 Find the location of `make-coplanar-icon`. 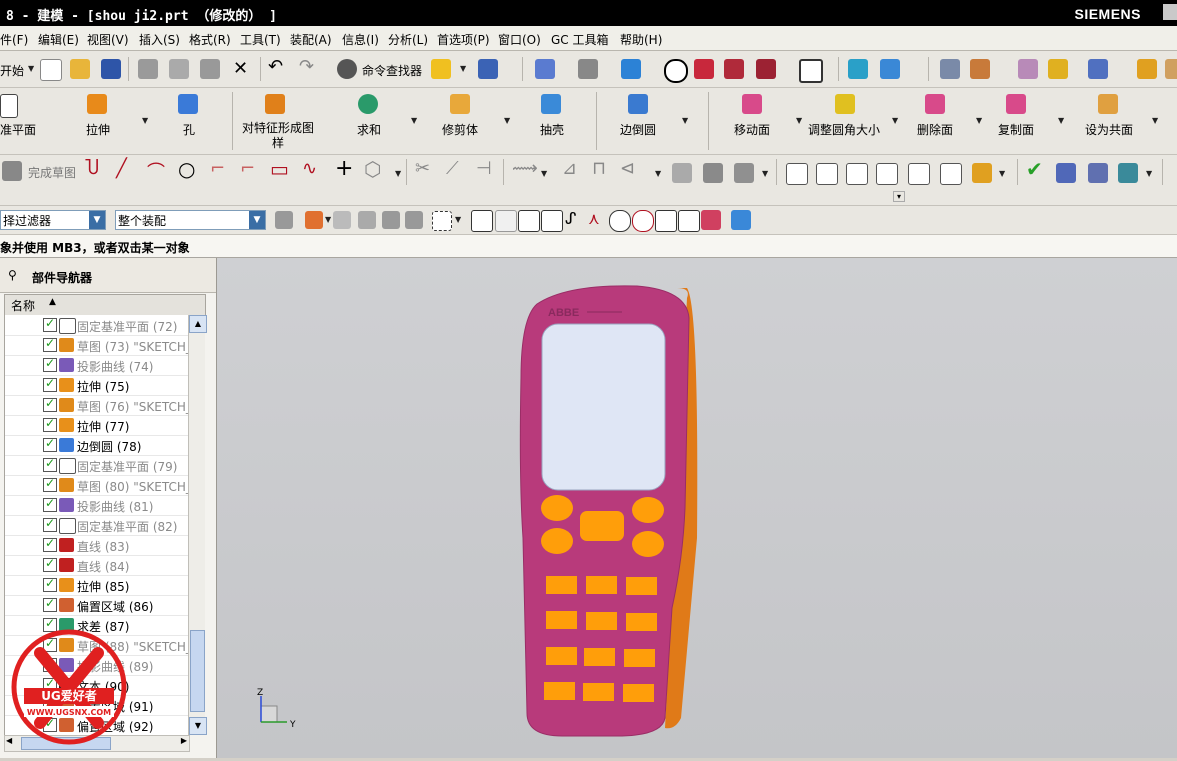

make-coplanar-icon is located at coordinates (1108, 104).